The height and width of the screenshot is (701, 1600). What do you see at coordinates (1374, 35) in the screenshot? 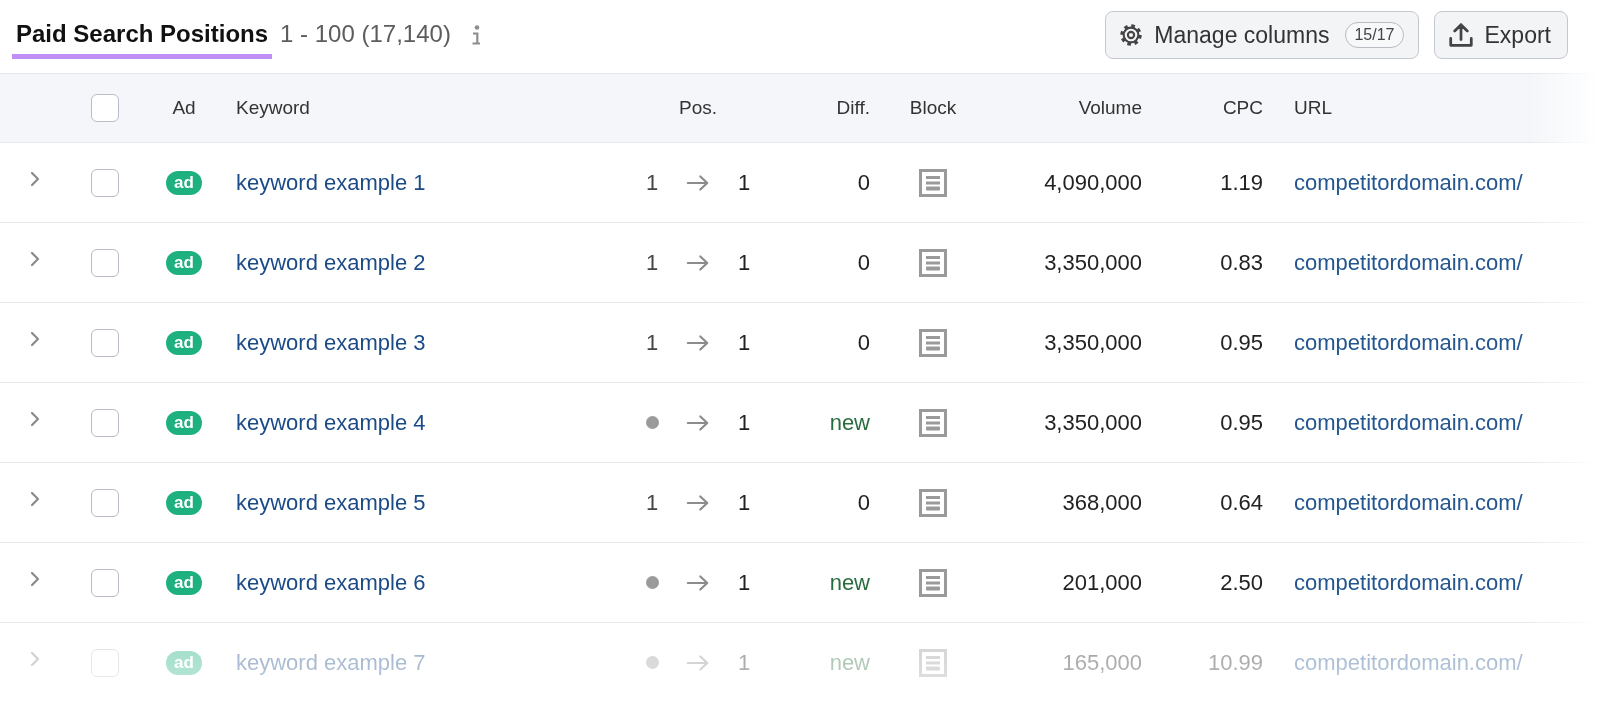
I see `column-count-badge: 15/17` at bounding box center [1374, 35].